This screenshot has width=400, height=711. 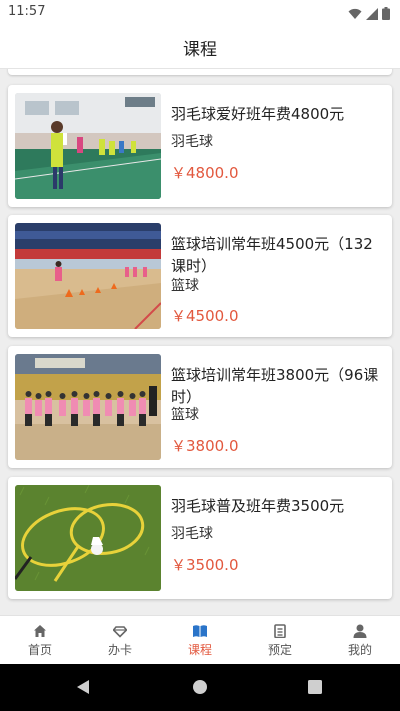 What do you see at coordinates (200, 50) in the screenshot?
I see `page-title: 课程` at bounding box center [200, 50].